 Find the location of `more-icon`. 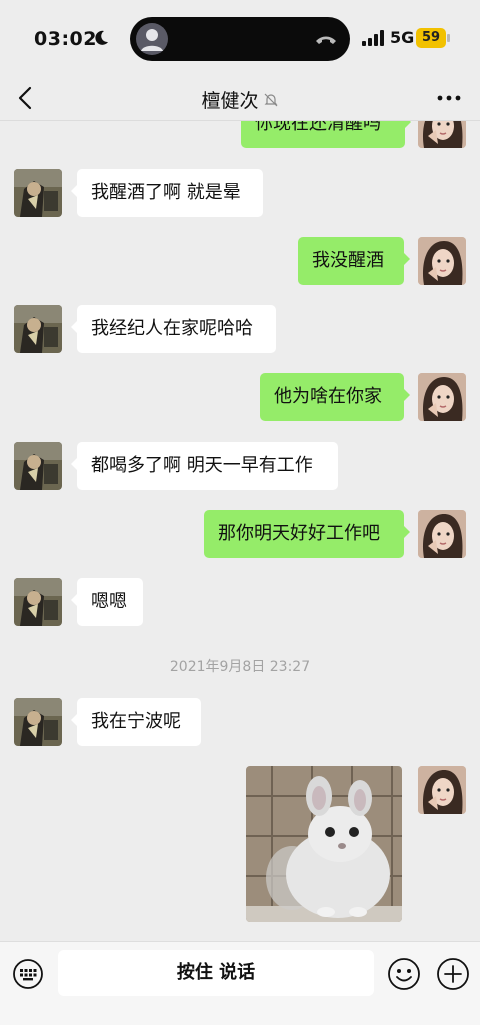

more-icon is located at coordinates (449, 98).